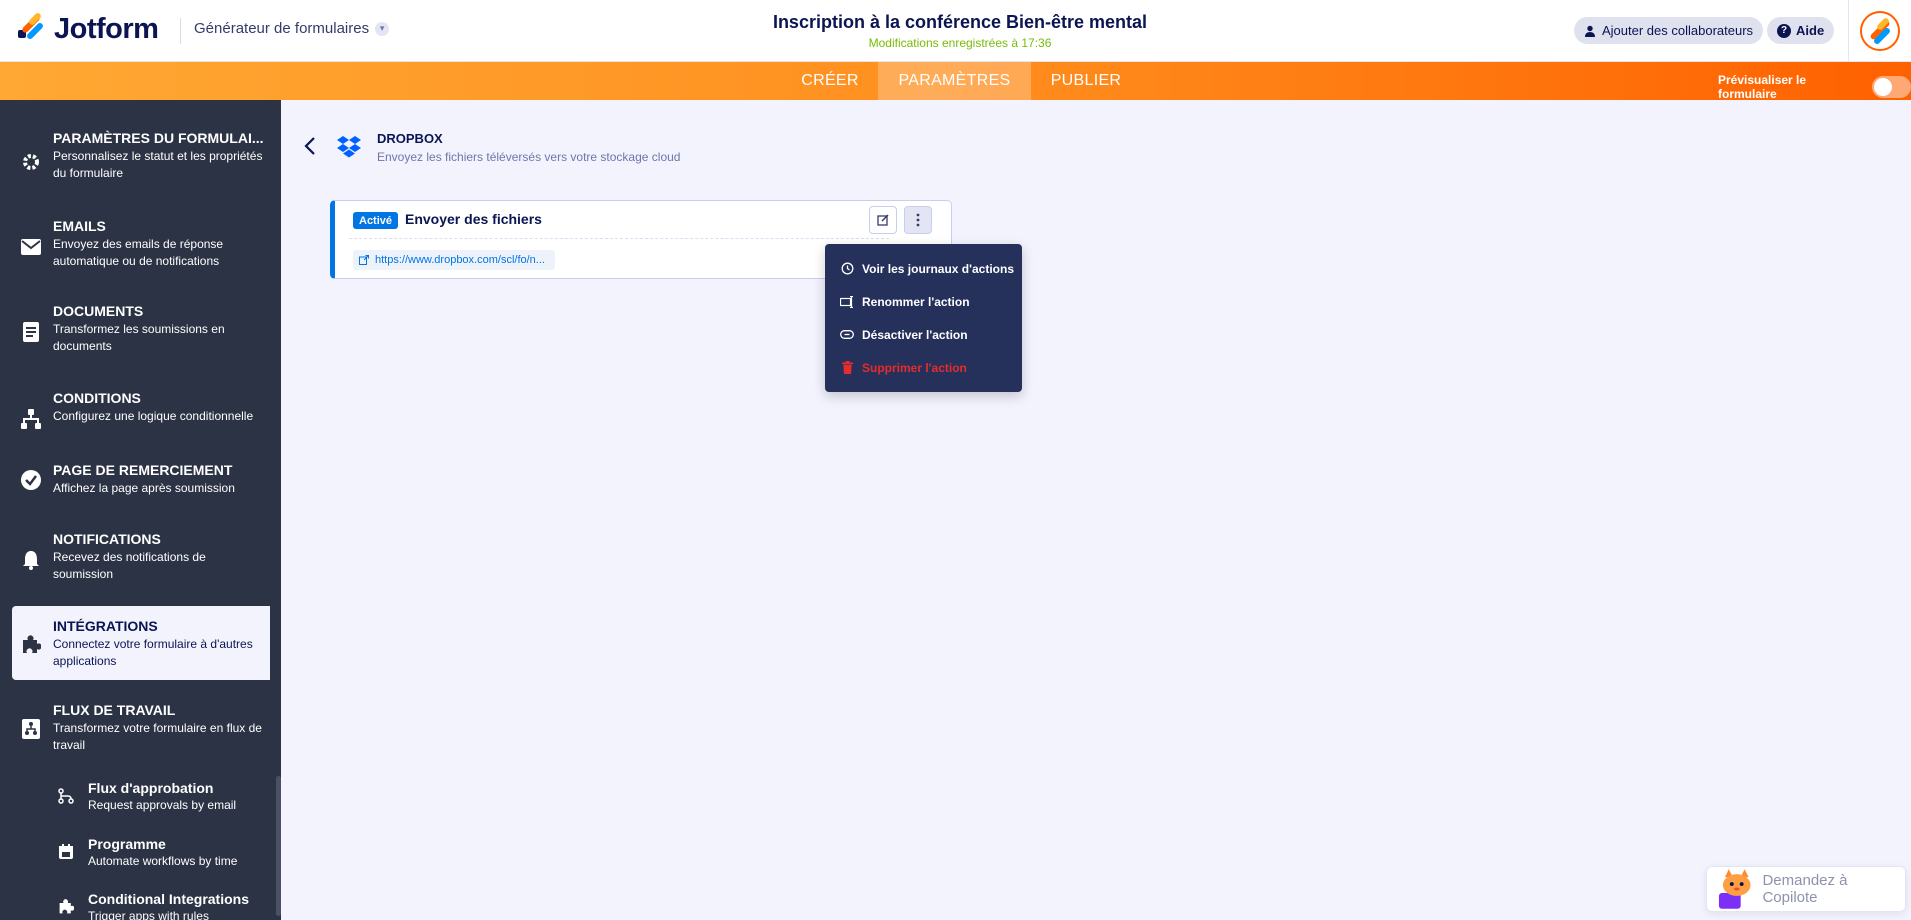  I want to click on menu-item-rename: Renommer l'action, so click(923, 301).